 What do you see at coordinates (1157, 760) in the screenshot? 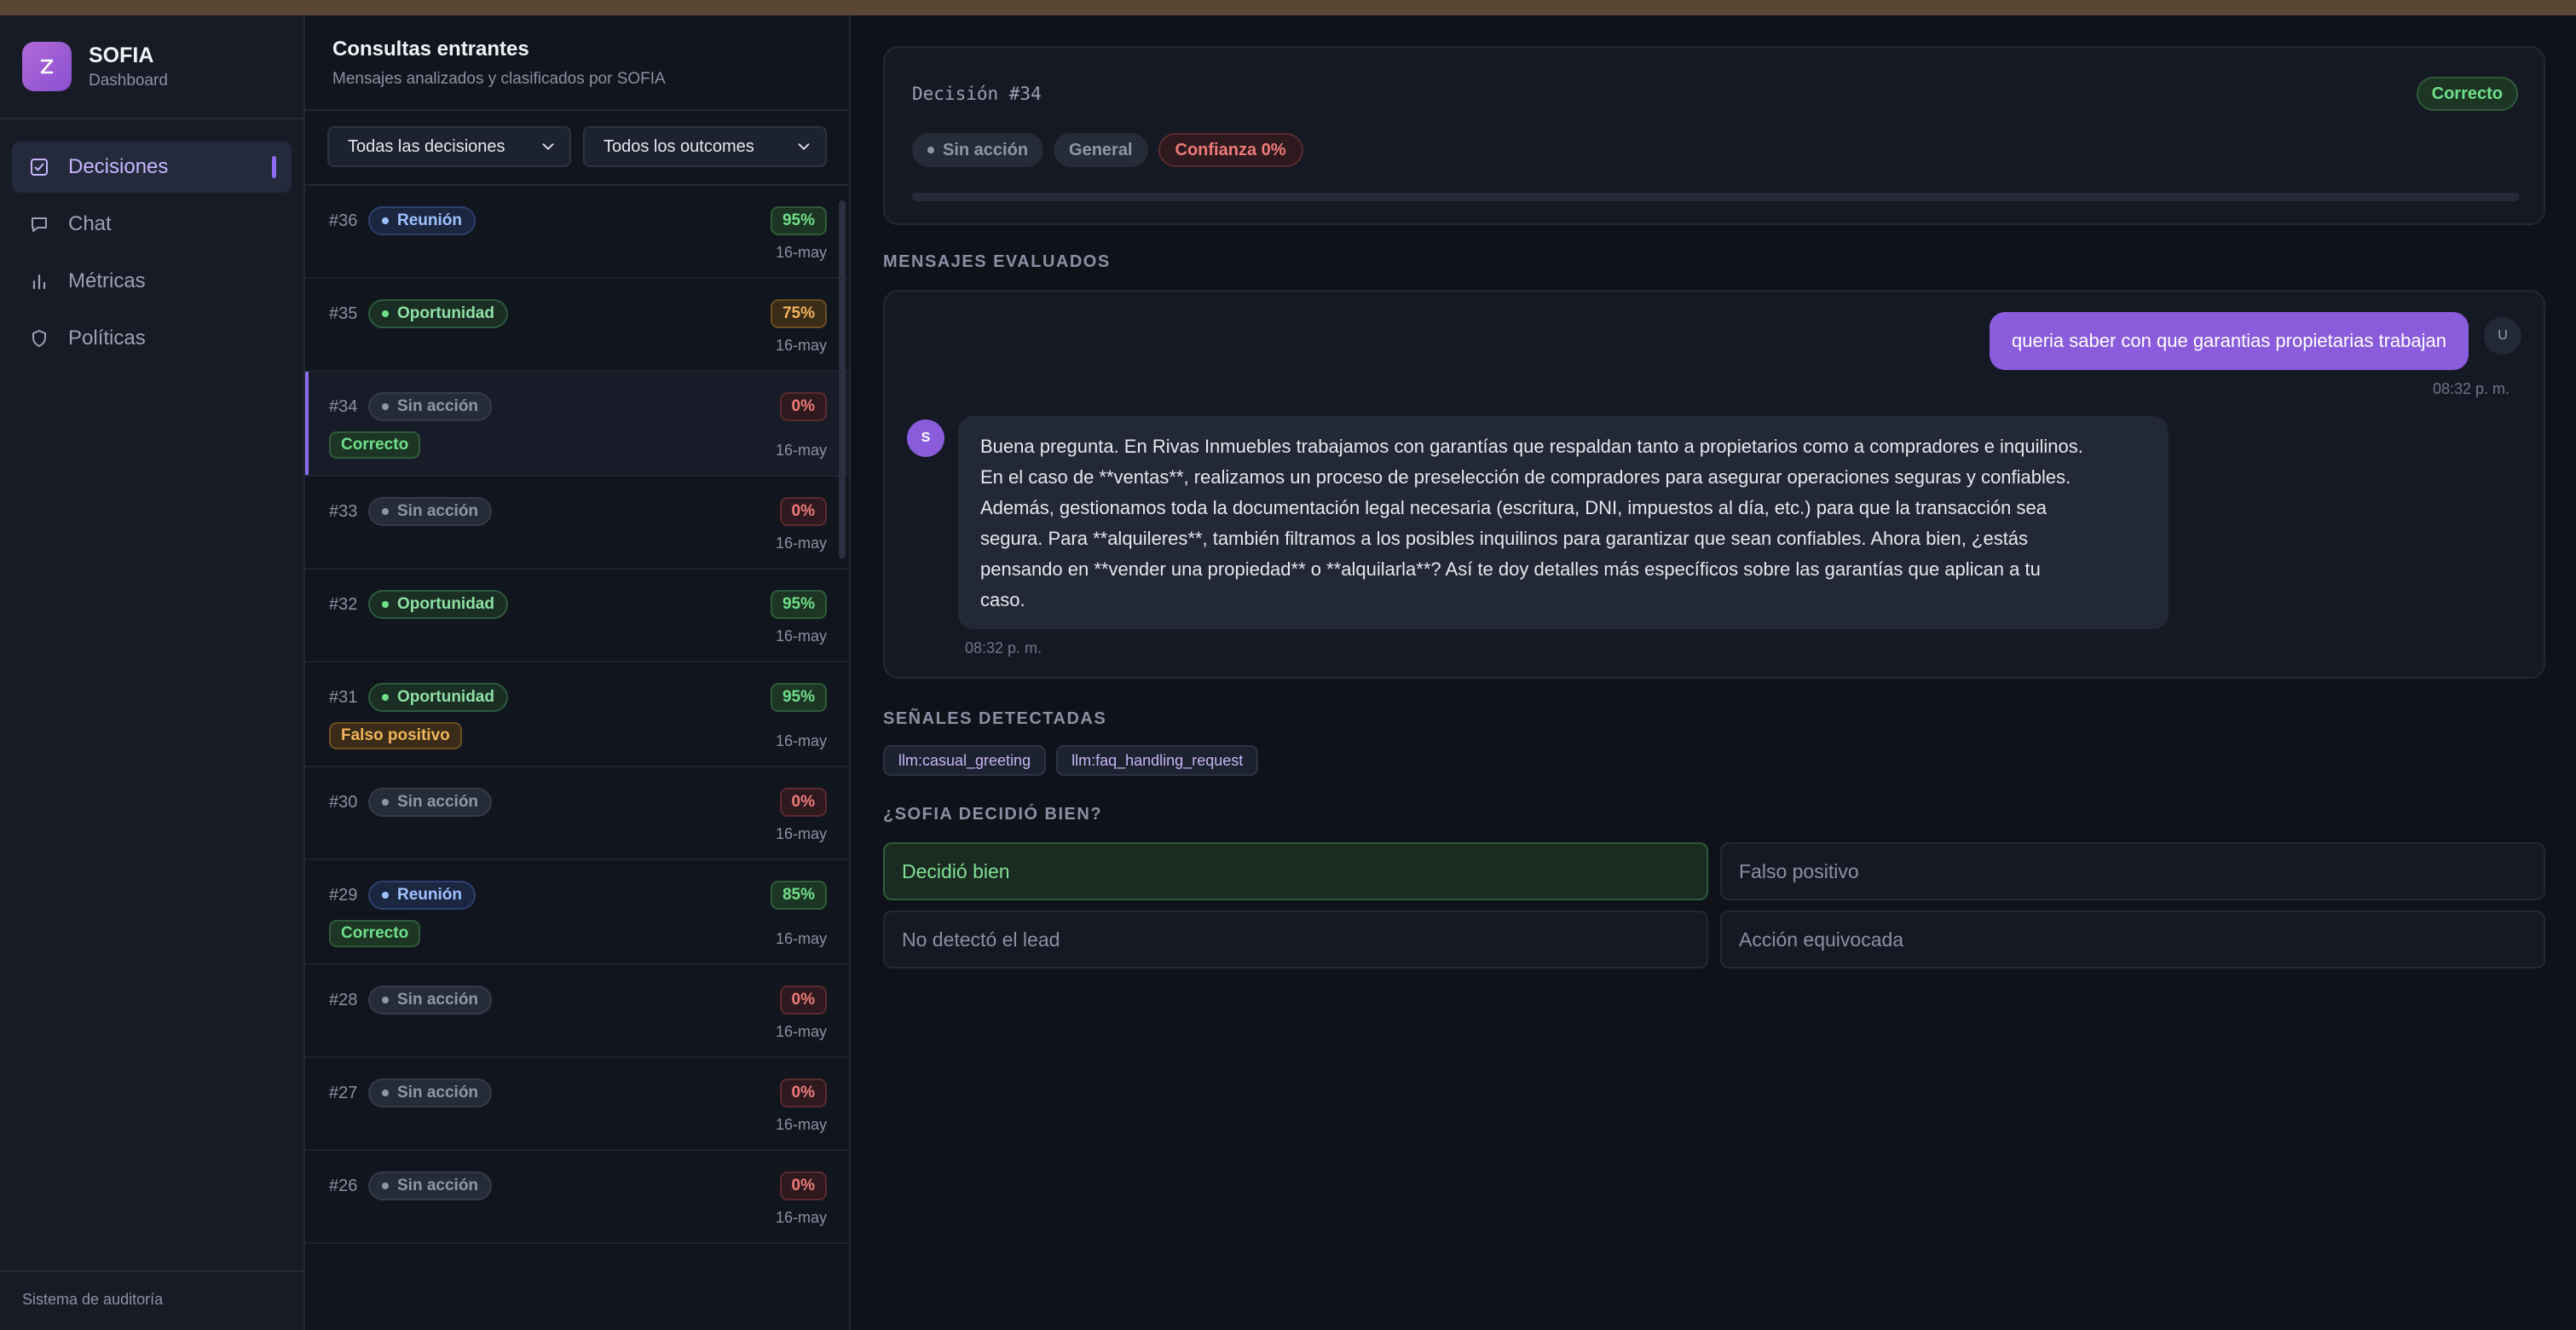
I see `signal-tag: llm:faq_handling_request` at bounding box center [1157, 760].